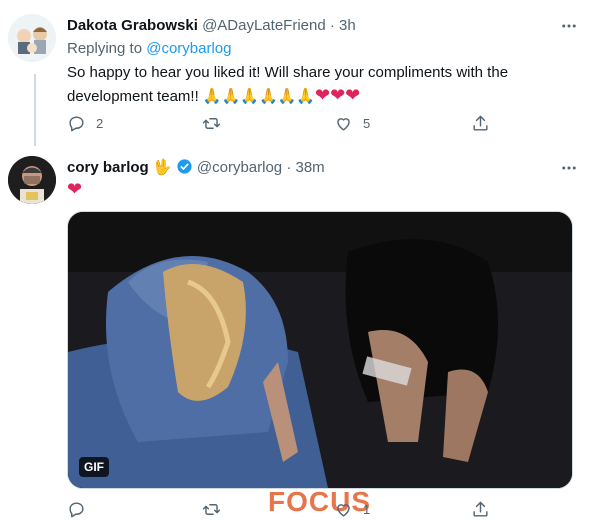 This screenshot has width=601, height=524. Describe the element at coordinates (367, 509) in the screenshot. I see `tweet2-like-count: 1` at that location.